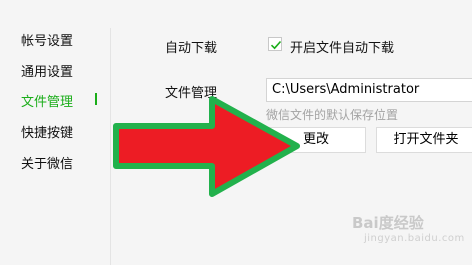 The image size is (472, 265). I want to click on watermark-url: jingyan.baidu.com, so click(414, 238).